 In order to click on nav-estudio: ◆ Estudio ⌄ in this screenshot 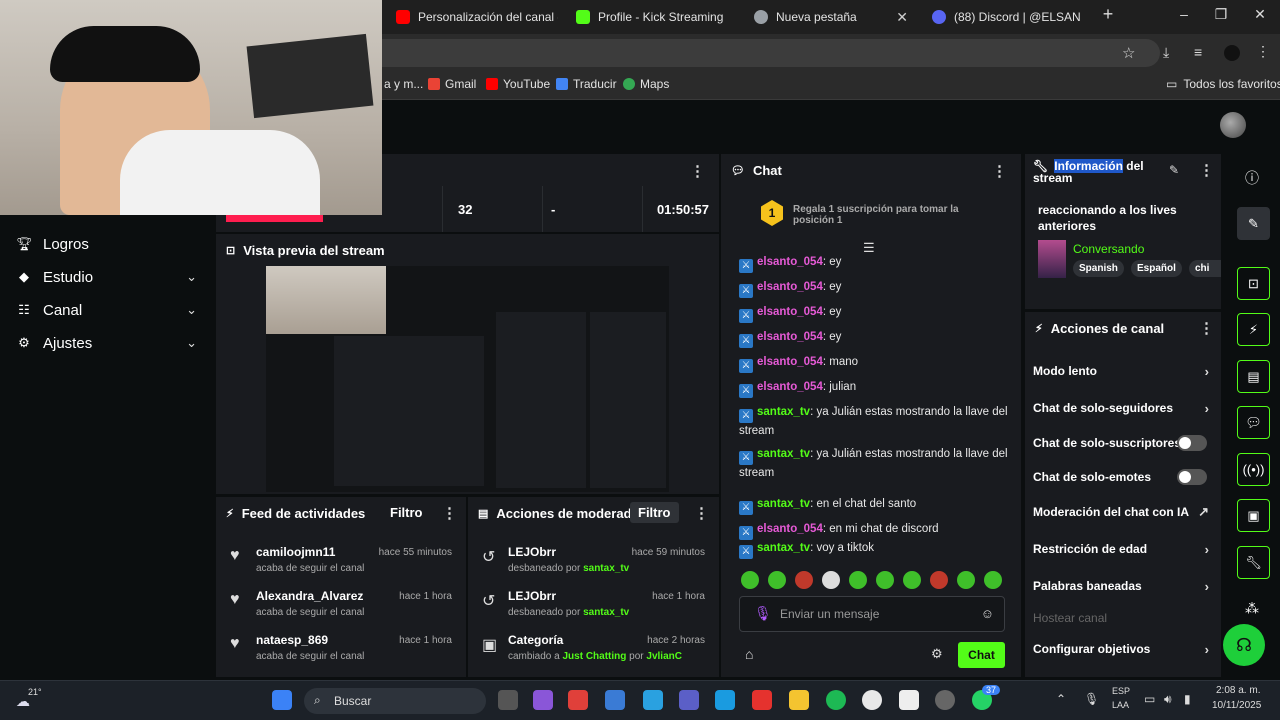, I will do `click(108, 277)`.